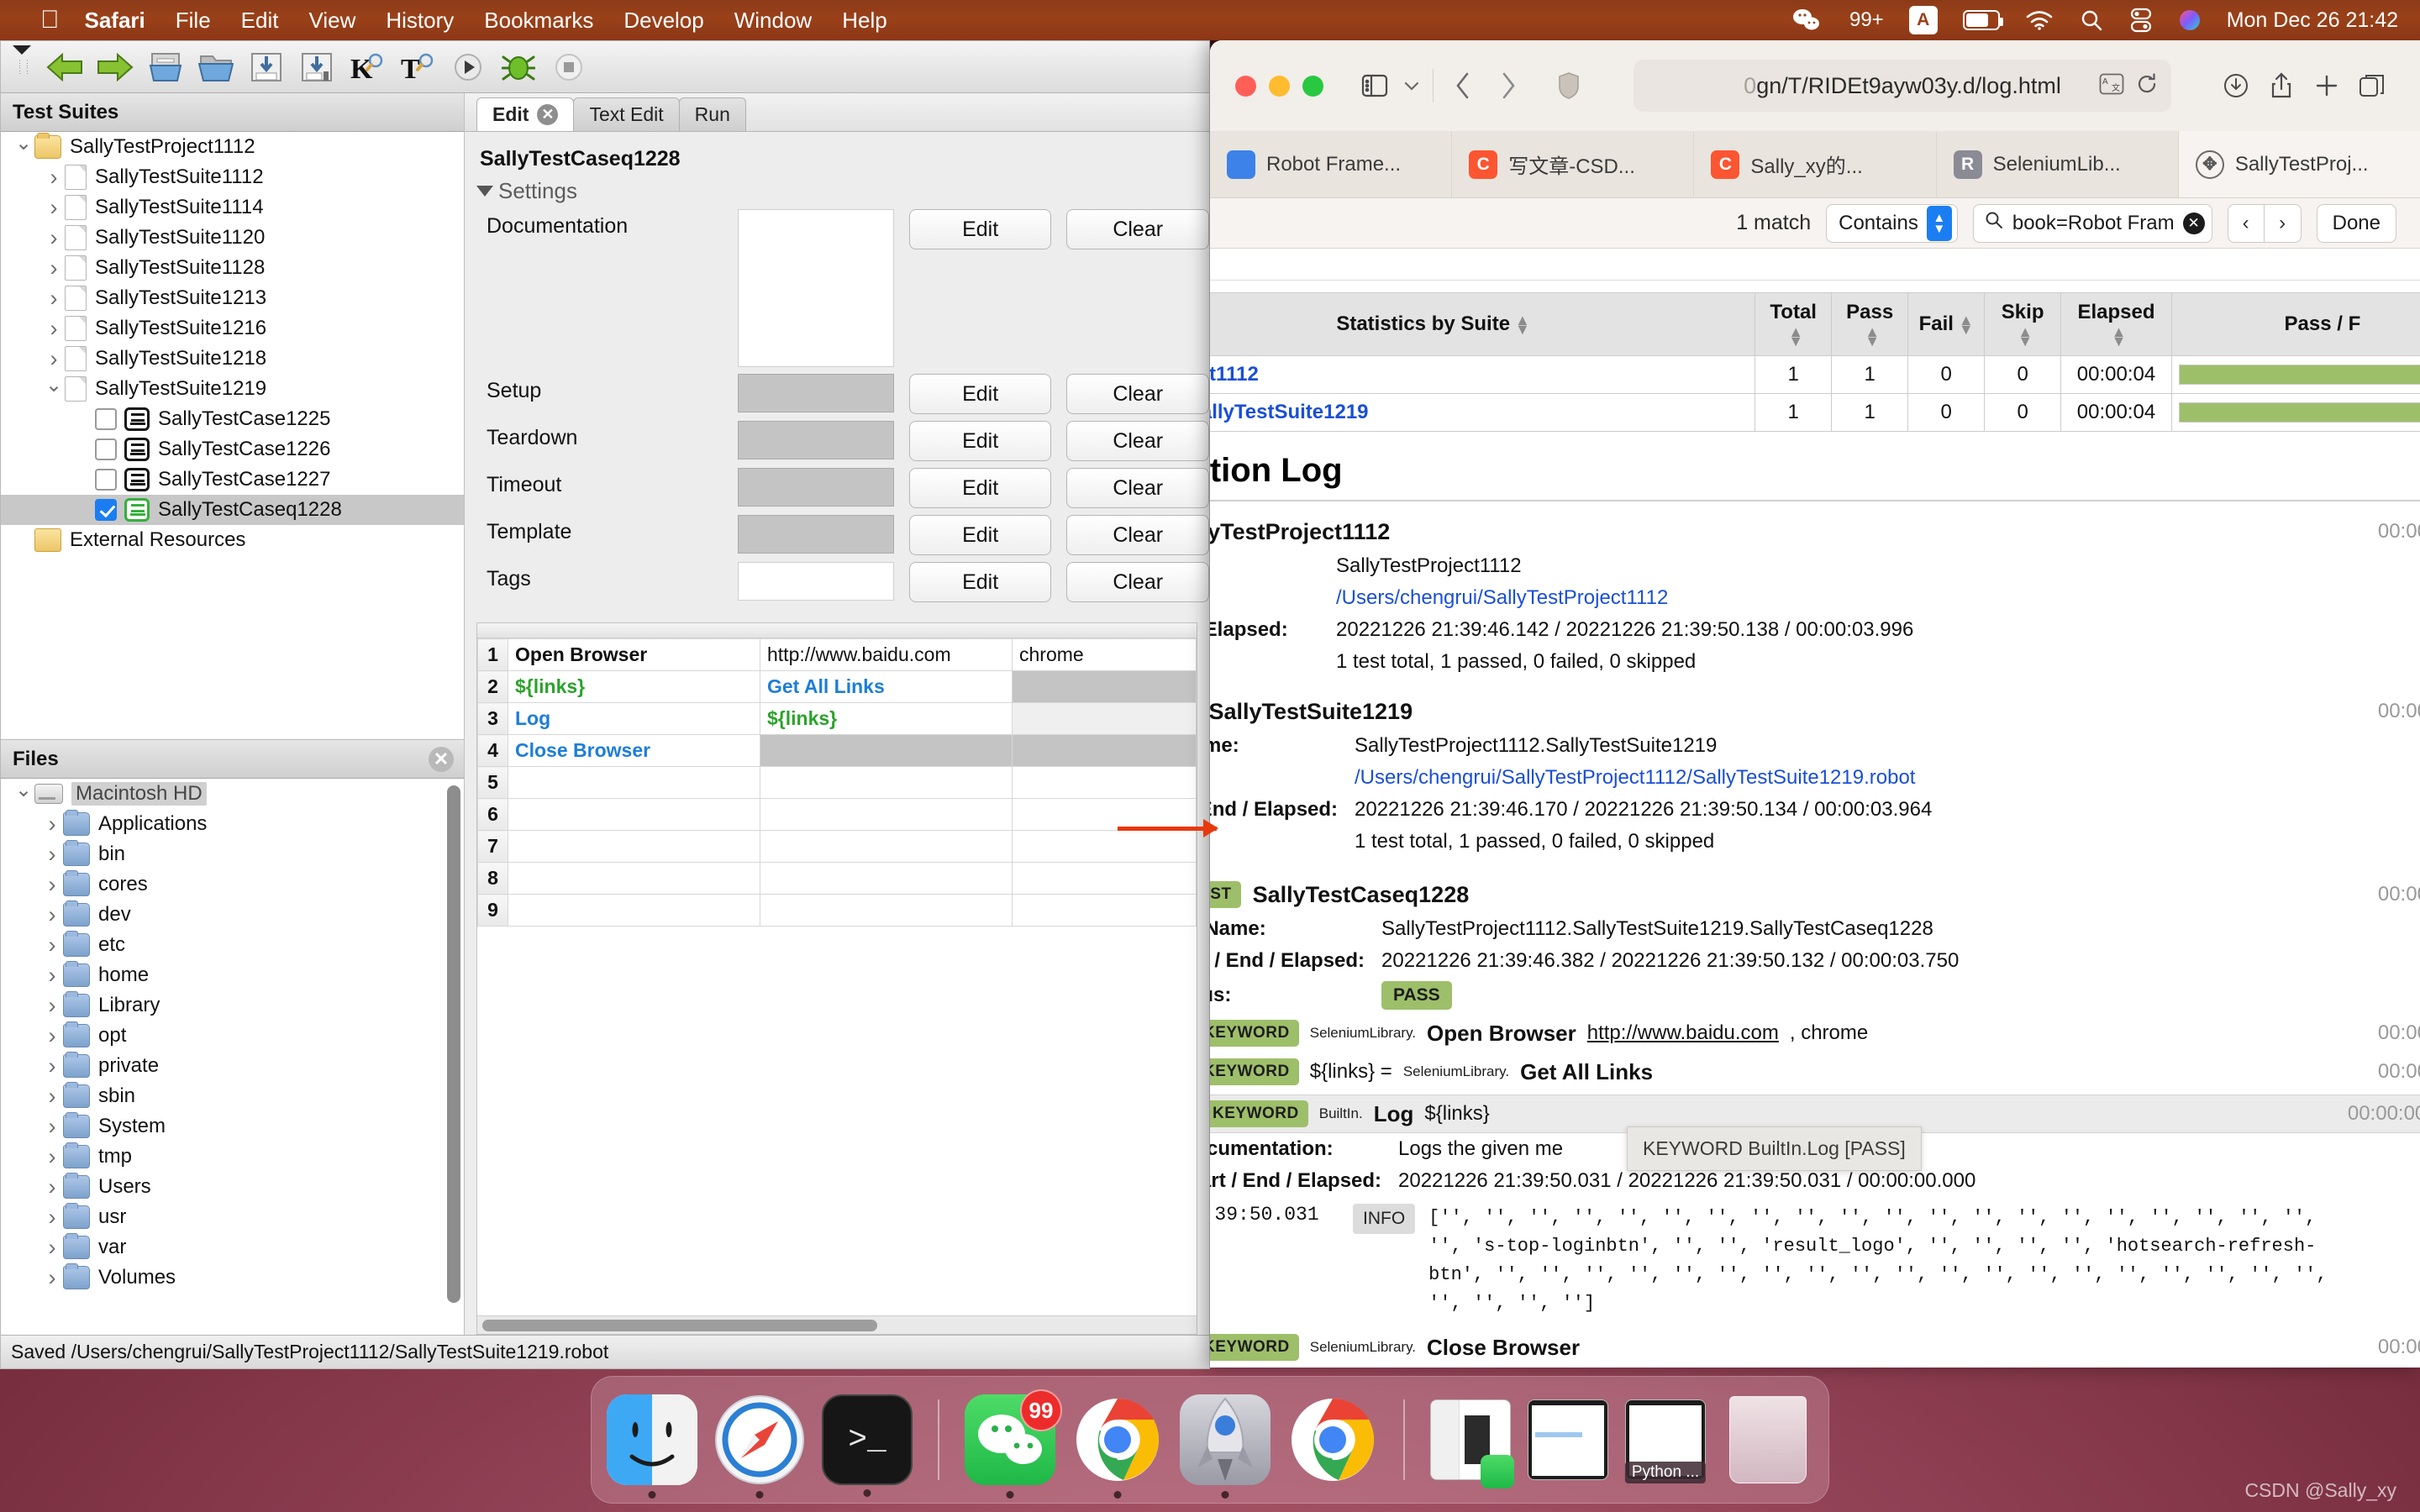  What do you see at coordinates (116, 67) in the screenshot?
I see `forward-arrow-icon` at bounding box center [116, 67].